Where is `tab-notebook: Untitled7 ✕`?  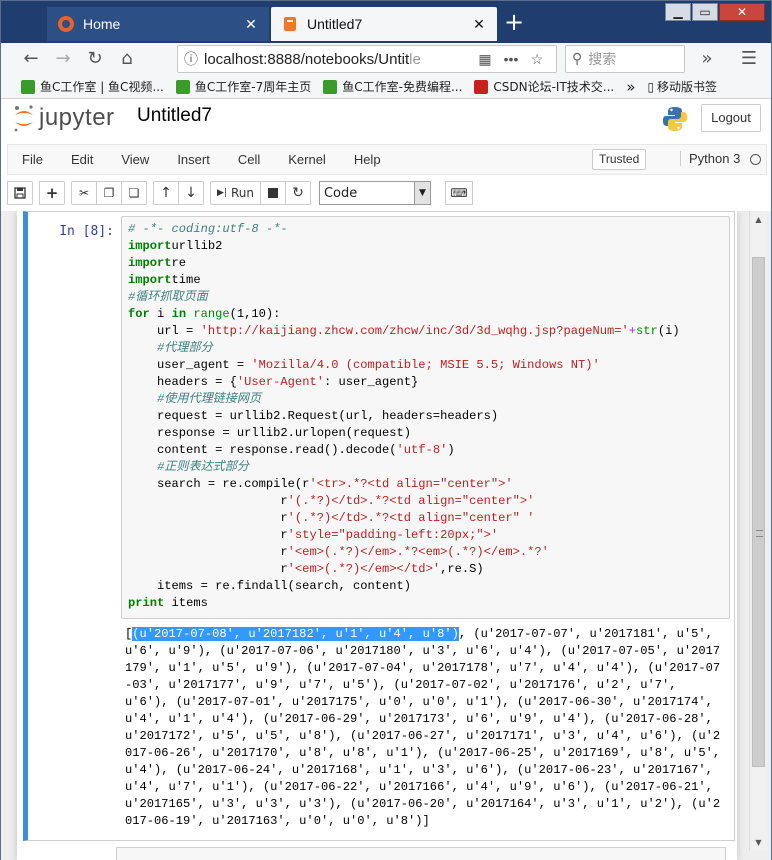 tab-notebook: Untitled7 ✕ is located at coordinates (384, 24).